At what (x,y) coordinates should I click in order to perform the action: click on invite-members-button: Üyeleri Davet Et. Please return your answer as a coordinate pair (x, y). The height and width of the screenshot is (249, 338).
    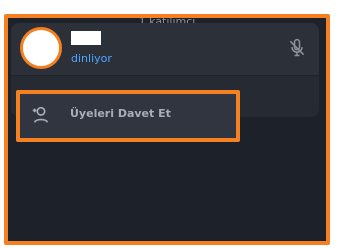
    Looking at the image, I should click on (128, 116).